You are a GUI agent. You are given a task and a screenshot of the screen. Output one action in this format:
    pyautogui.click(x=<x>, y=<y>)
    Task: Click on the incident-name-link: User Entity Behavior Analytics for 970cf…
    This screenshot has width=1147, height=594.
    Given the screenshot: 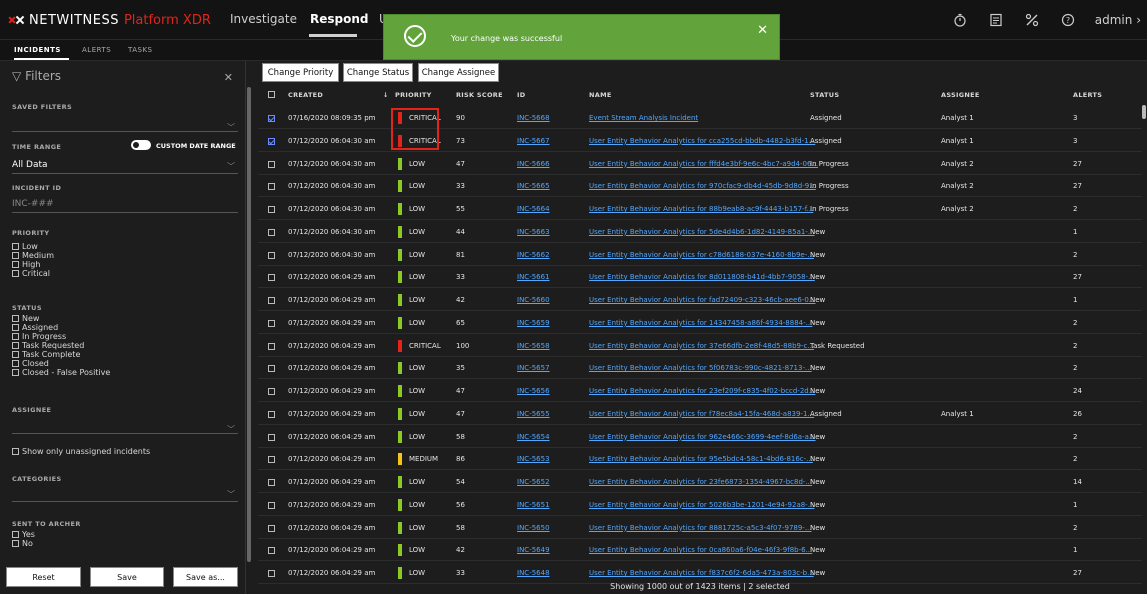 What is the action you would take?
    pyautogui.click(x=702, y=186)
    